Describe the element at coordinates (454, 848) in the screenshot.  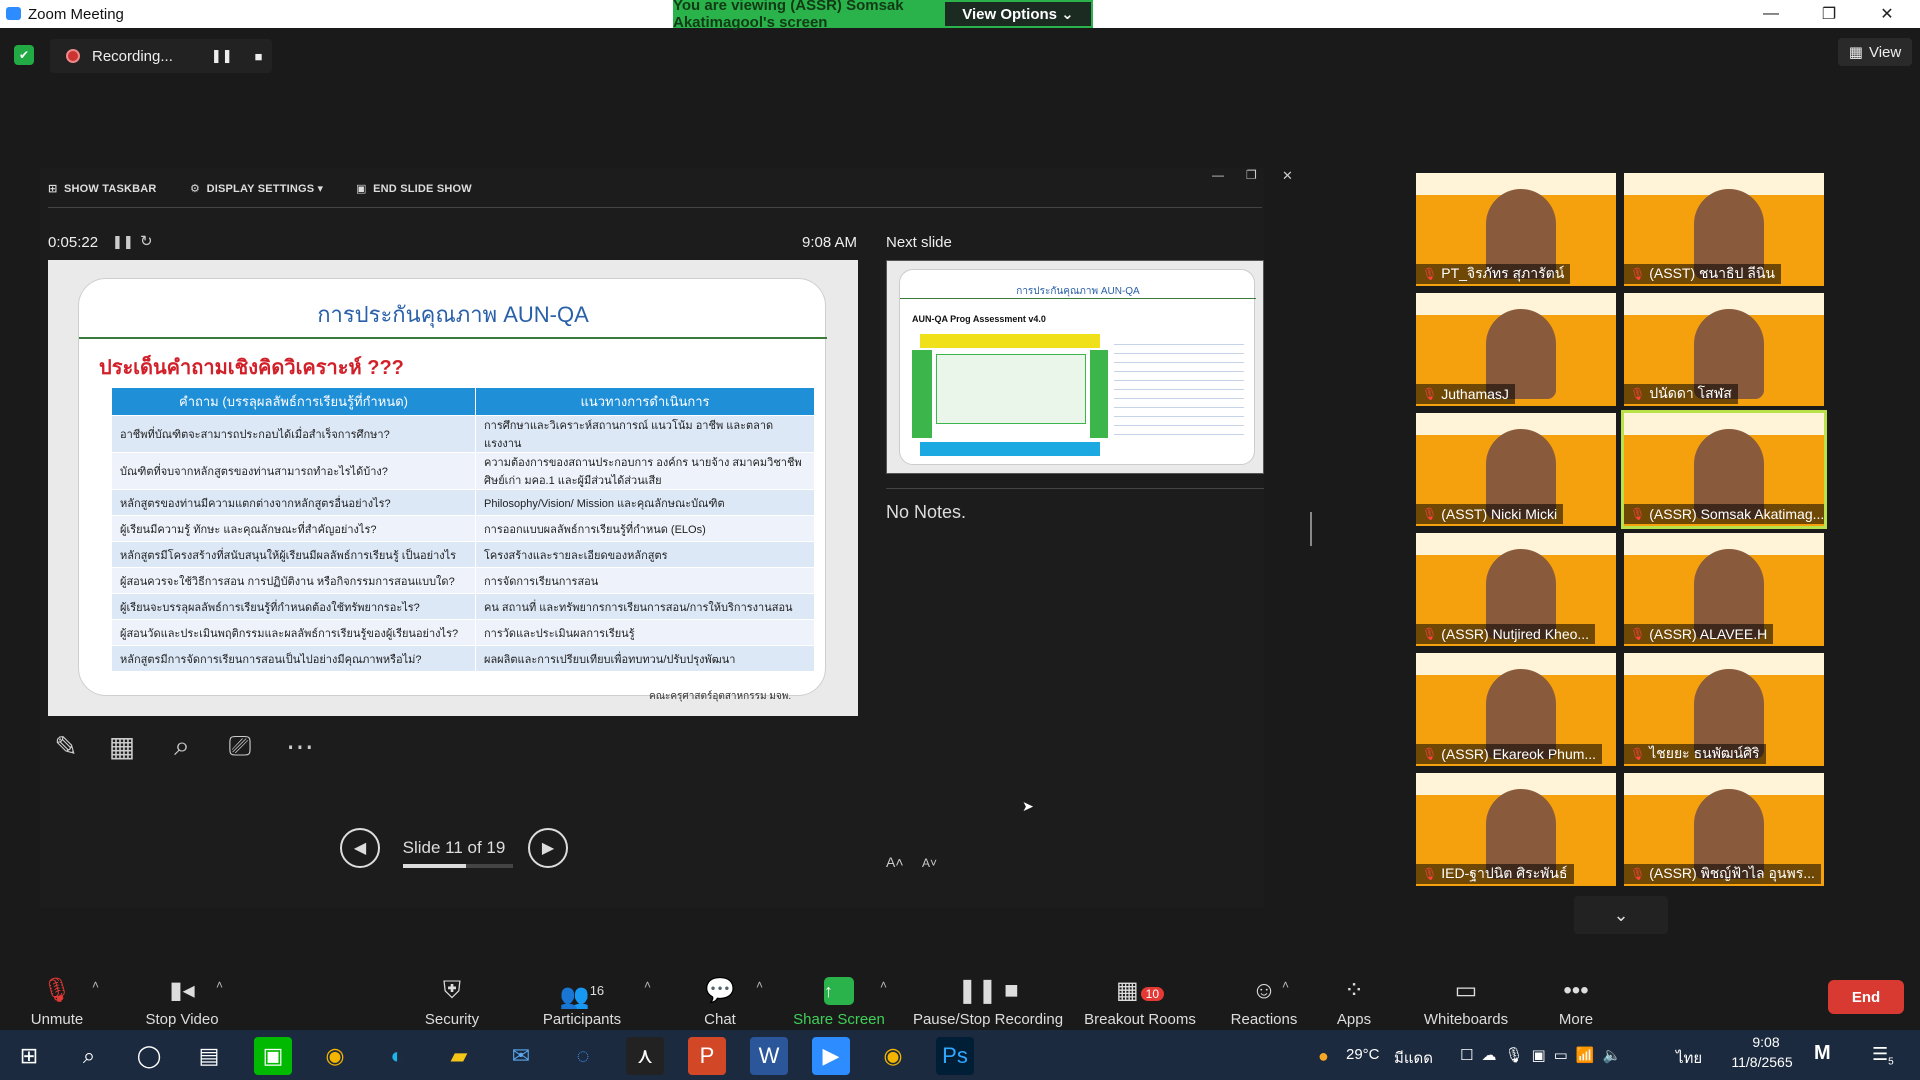
I see `slide-navigation: ◀ Slide 11 of 19 ▶` at that location.